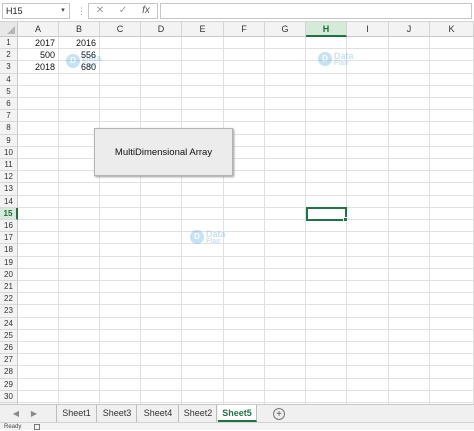 The height and width of the screenshot is (431, 474). Describe the element at coordinates (9, 43) in the screenshot. I see `row-header-1: 1` at that location.